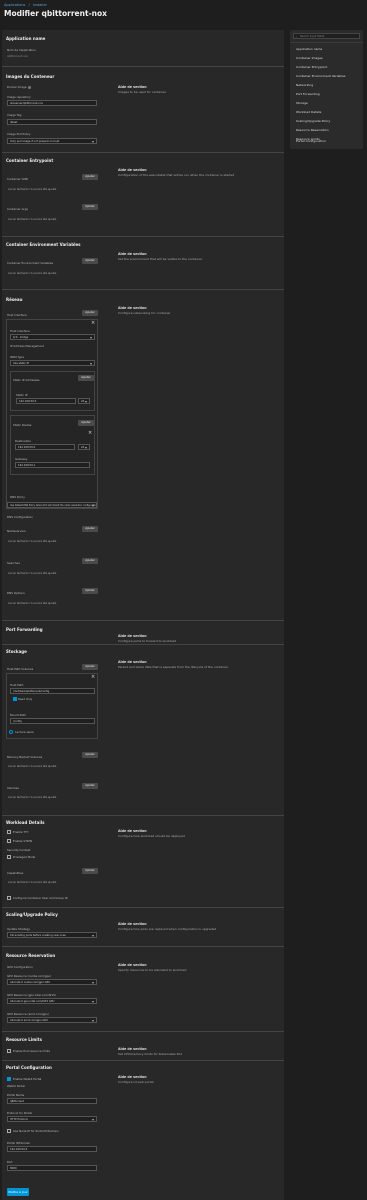  I want to click on image-tag-input: latest, so click(52, 122).